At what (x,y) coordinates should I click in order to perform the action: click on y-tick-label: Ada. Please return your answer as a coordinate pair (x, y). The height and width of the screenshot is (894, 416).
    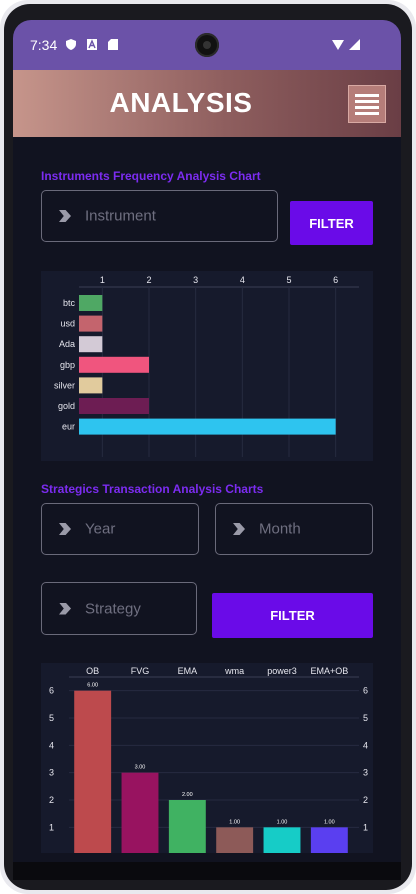
    Looking at the image, I should click on (67, 344).